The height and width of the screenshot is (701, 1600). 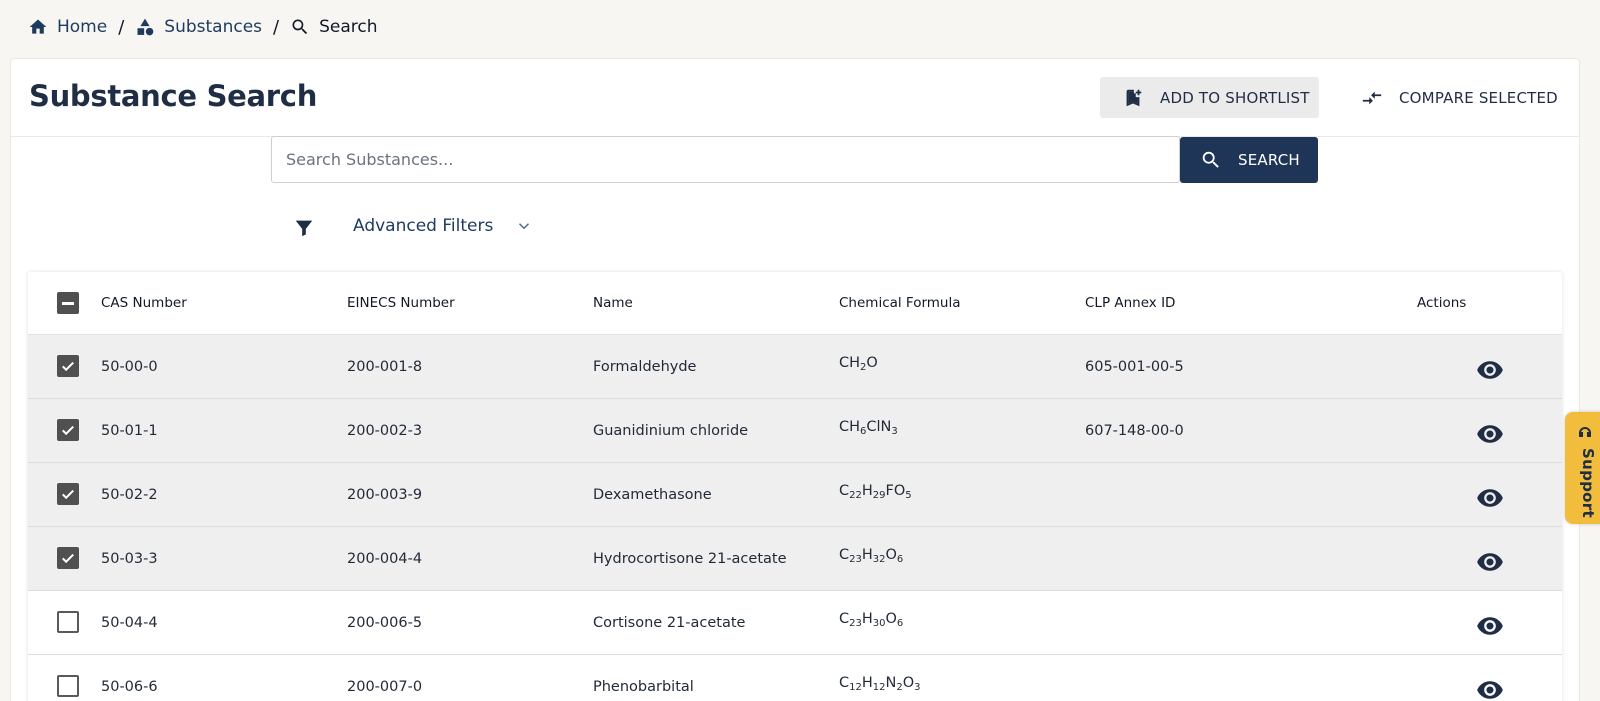 What do you see at coordinates (470, 303) in the screenshot?
I see `column-header-einecs: EINECS Number` at bounding box center [470, 303].